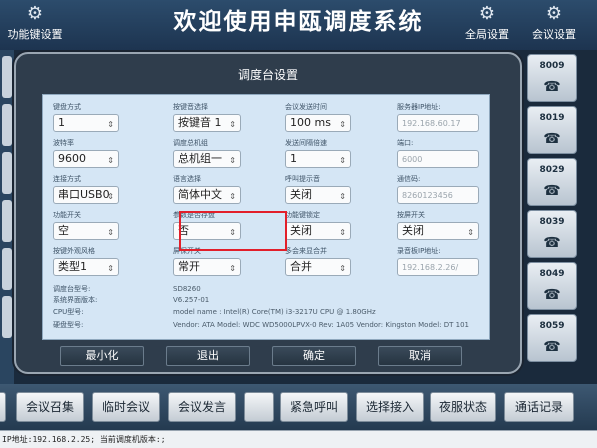 Image resolution: width=597 pixels, height=448 pixels. I want to click on connection-mode-field: 连接方式 串口USB0 ⇕, so click(86, 189).